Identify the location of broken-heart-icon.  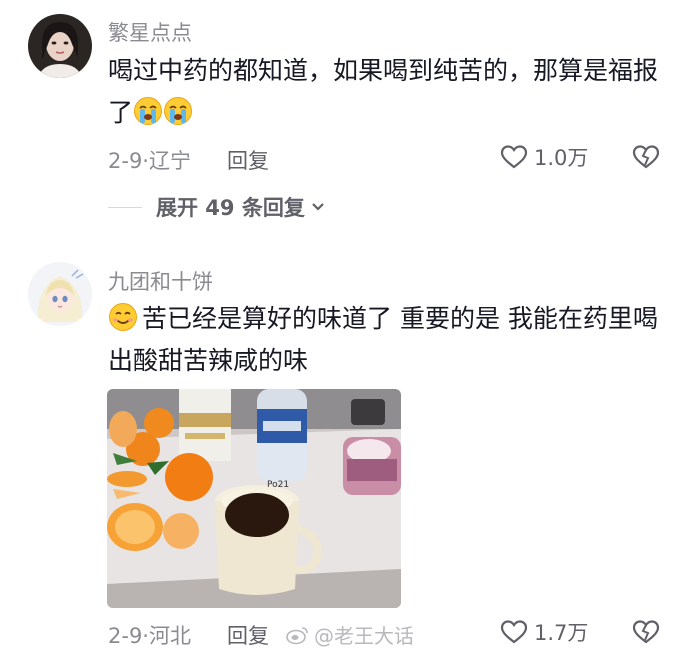
(646, 632).